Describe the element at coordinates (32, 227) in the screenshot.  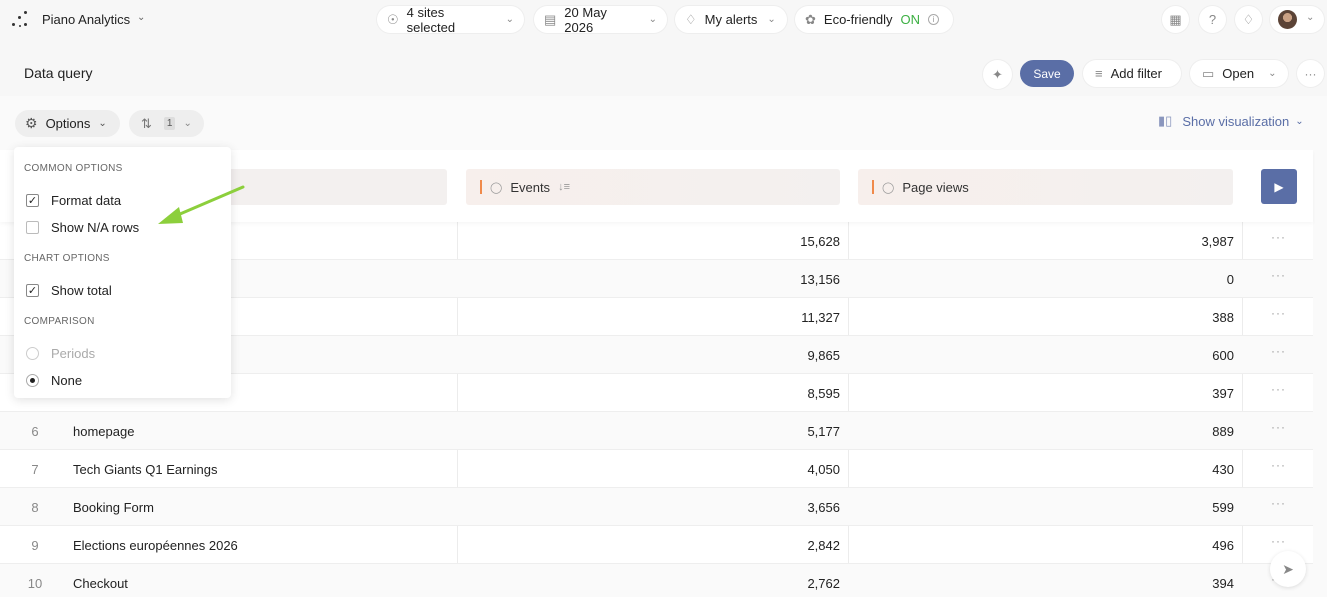
I see `checkbox-unchecked-icon` at that location.